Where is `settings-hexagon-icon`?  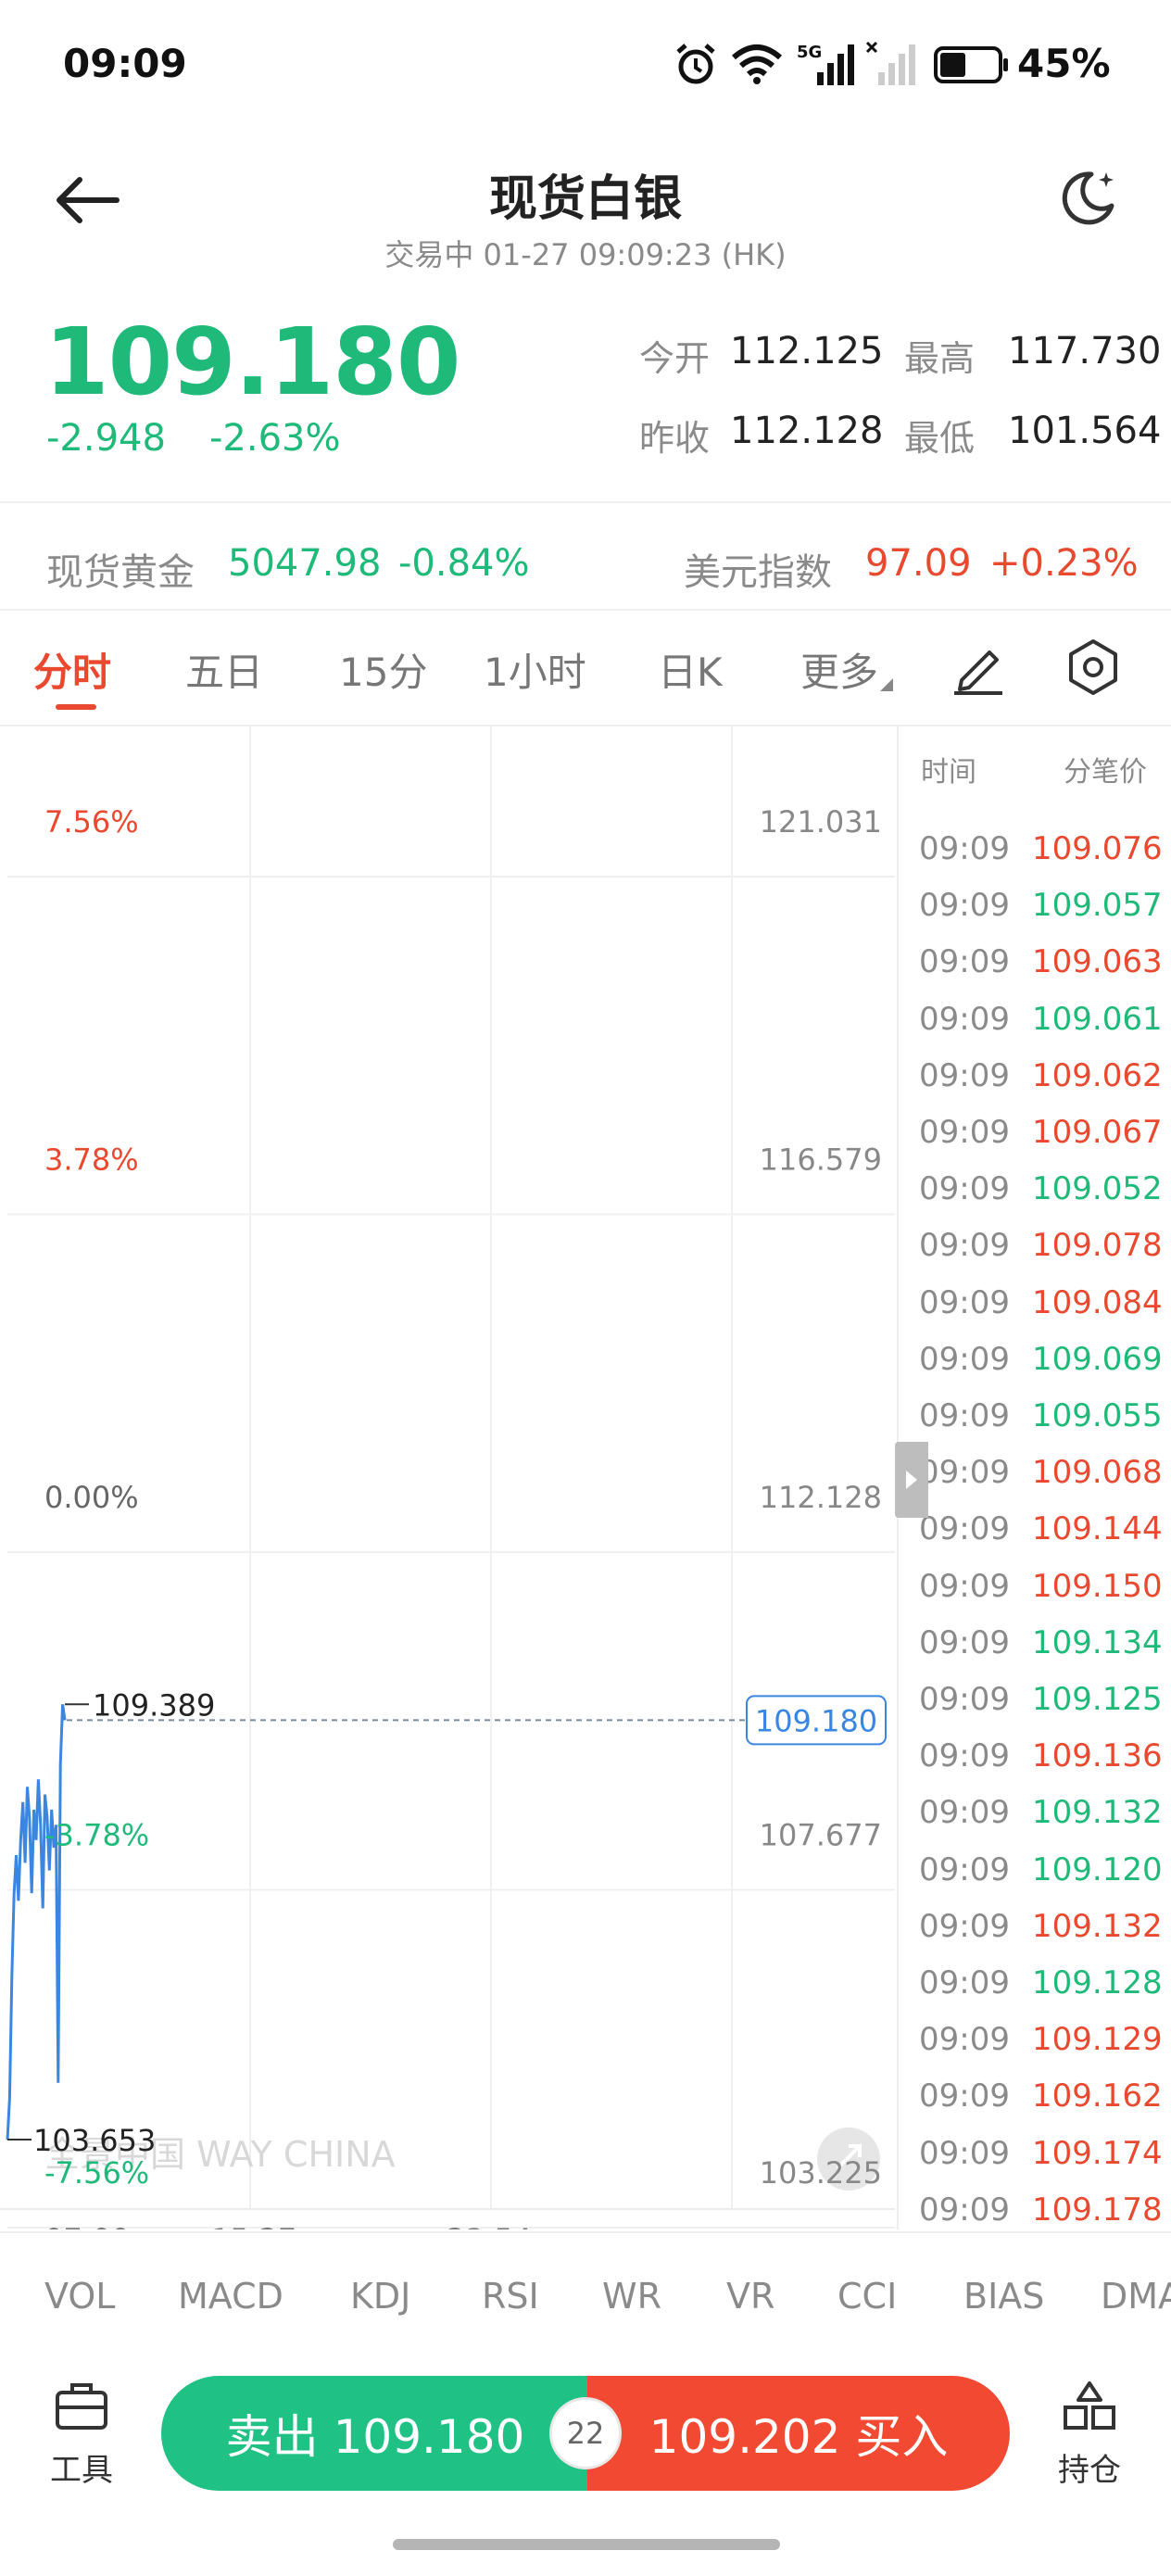 settings-hexagon-icon is located at coordinates (1093, 667).